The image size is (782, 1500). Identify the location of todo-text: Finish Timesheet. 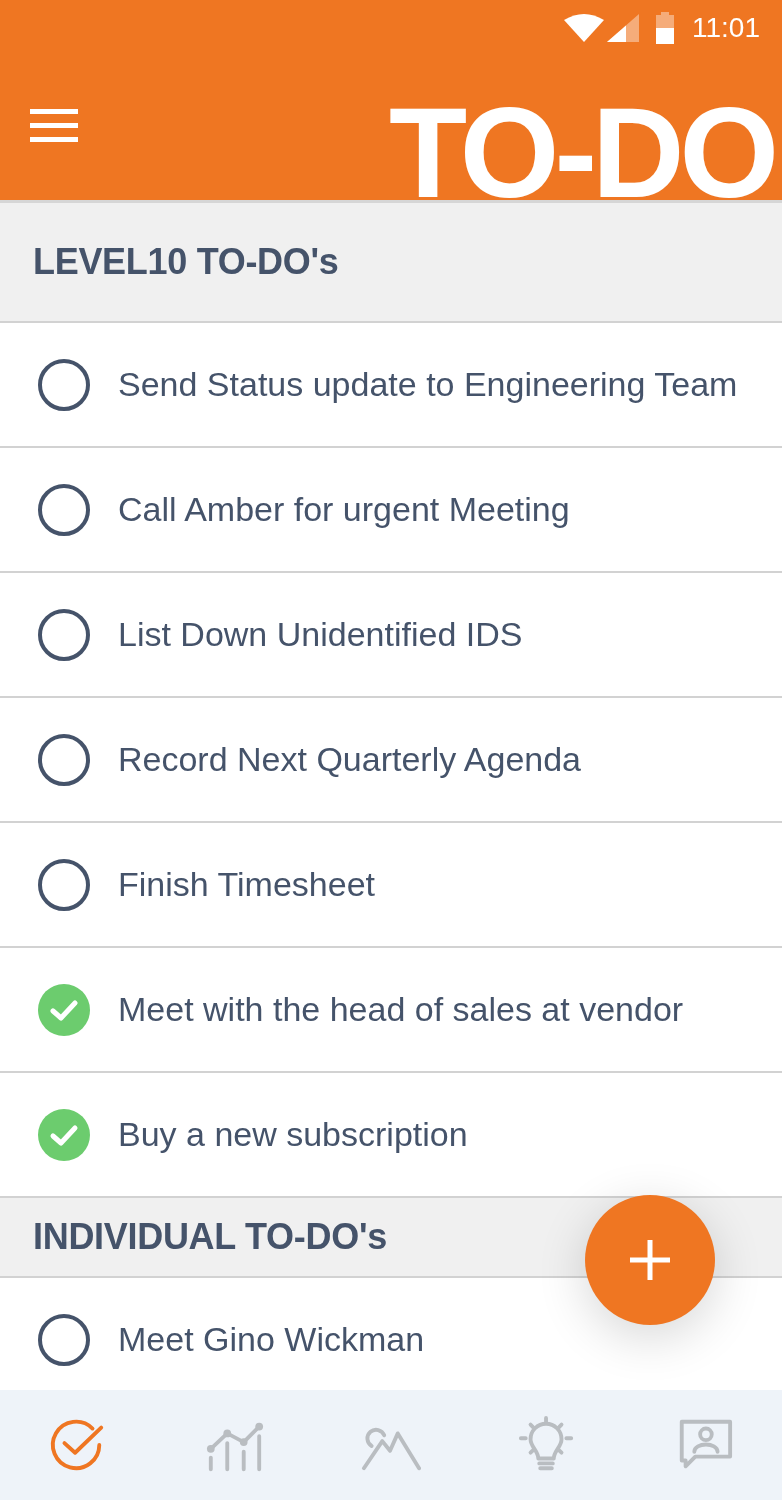
(246, 884).